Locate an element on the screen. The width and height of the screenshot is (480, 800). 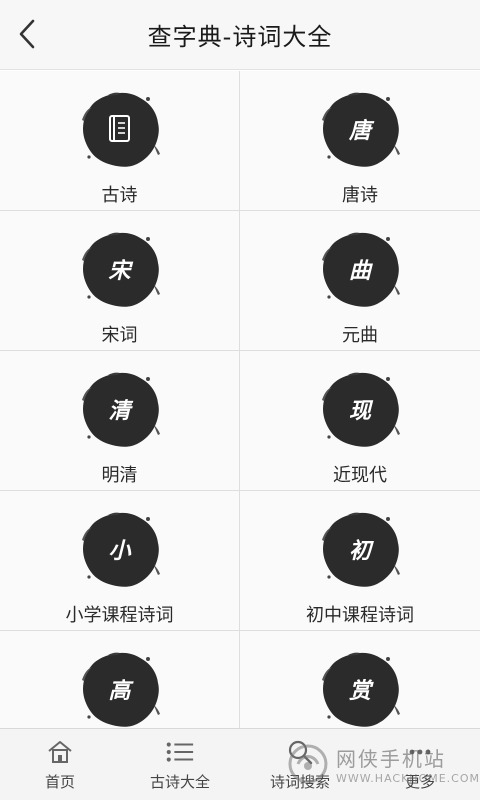
ink-badge: 高 is located at coordinates (120, 687).